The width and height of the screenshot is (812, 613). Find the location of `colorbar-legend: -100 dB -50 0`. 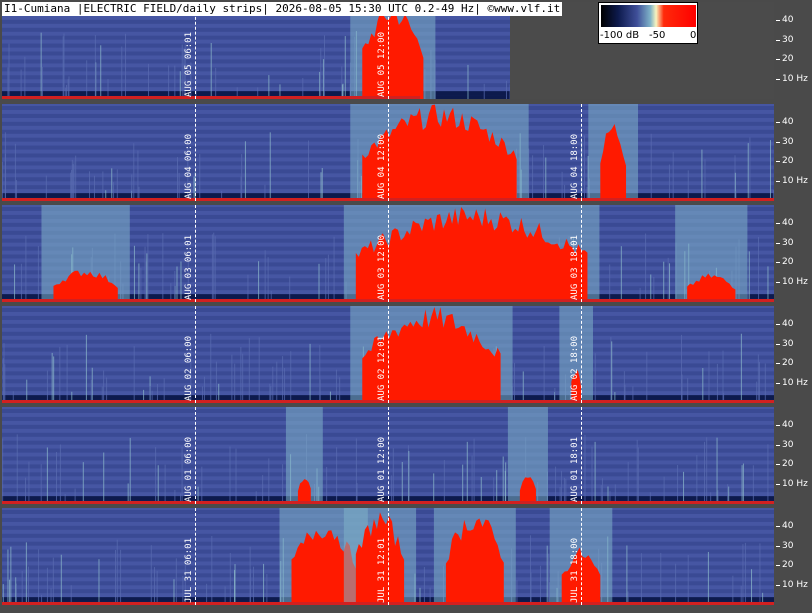

colorbar-legend: -100 dB -50 0 is located at coordinates (648, 23).